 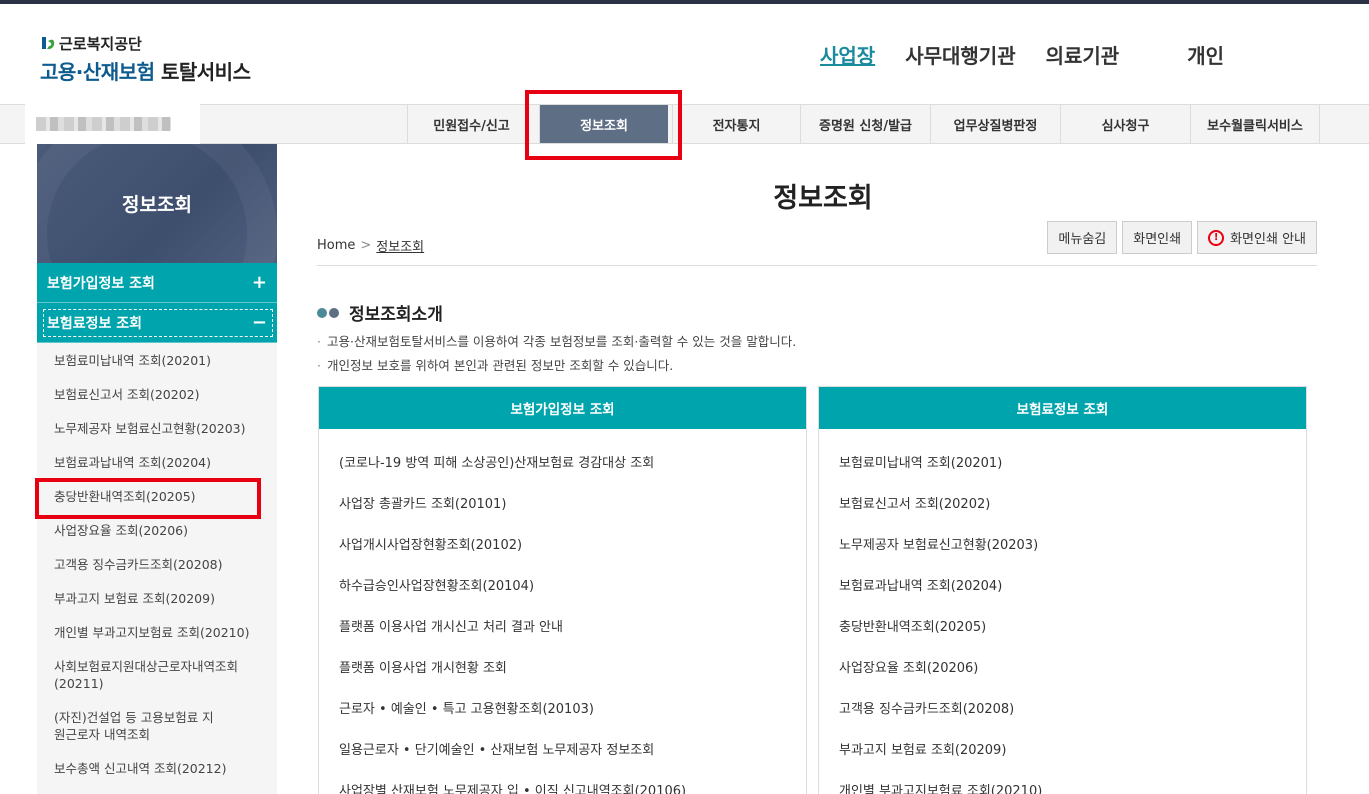 I want to click on highlight-box-menu, so click(x=603, y=125).